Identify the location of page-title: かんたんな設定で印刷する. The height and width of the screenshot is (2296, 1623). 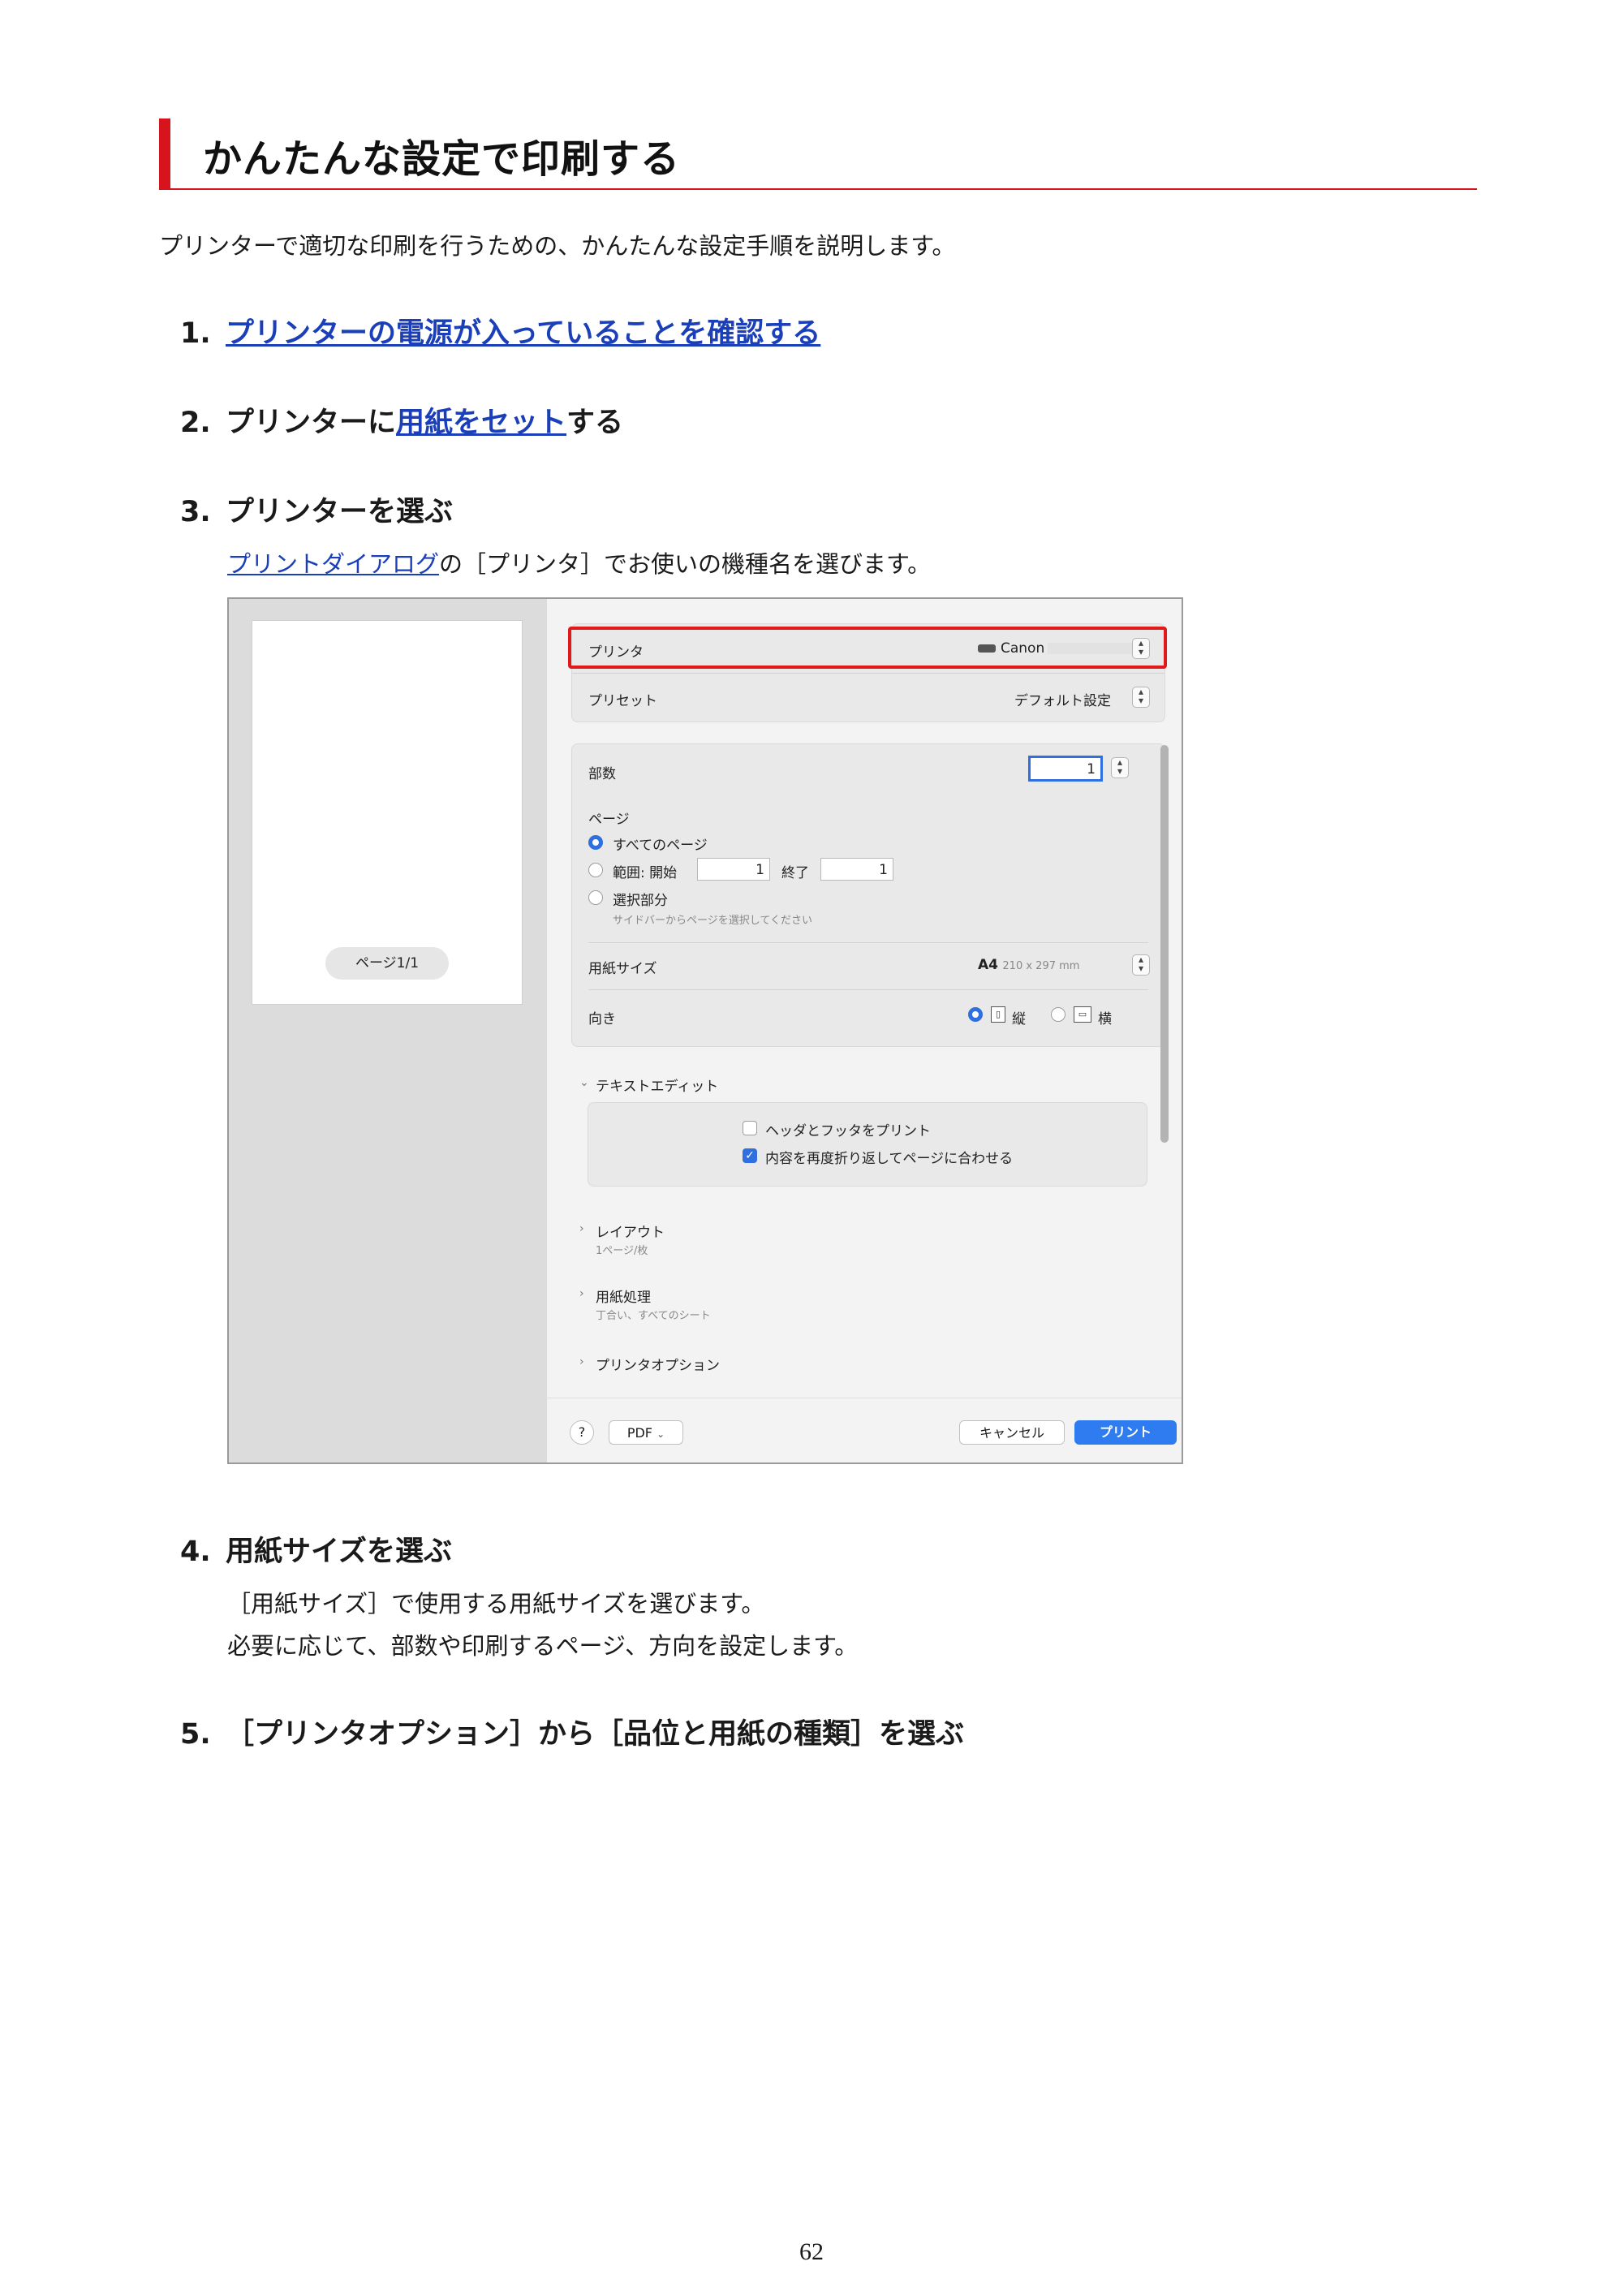
(442, 159).